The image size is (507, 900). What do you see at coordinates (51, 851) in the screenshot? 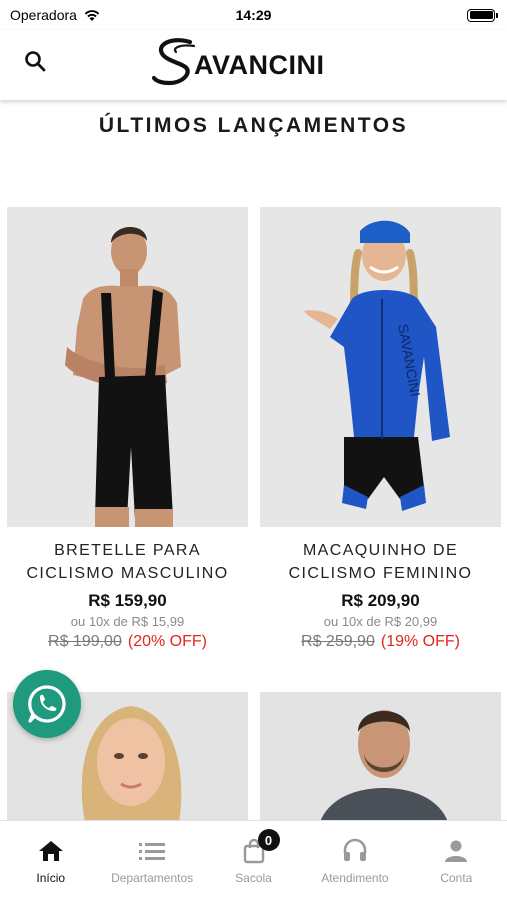
I see `home-icon` at bounding box center [51, 851].